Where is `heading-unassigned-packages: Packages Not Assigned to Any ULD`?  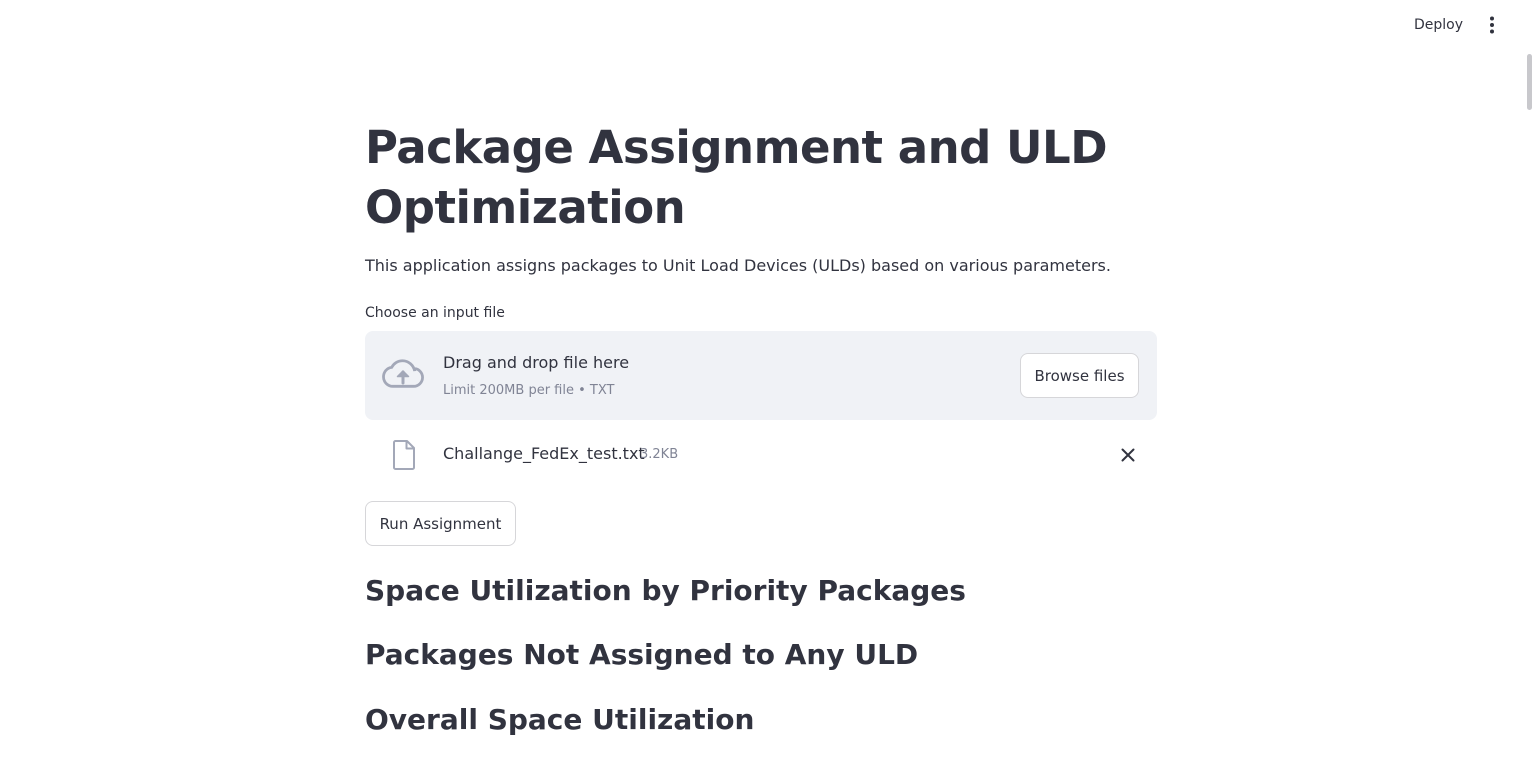 heading-unassigned-packages: Packages Not Assigned to Any ULD is located at coordinates (642, 654).